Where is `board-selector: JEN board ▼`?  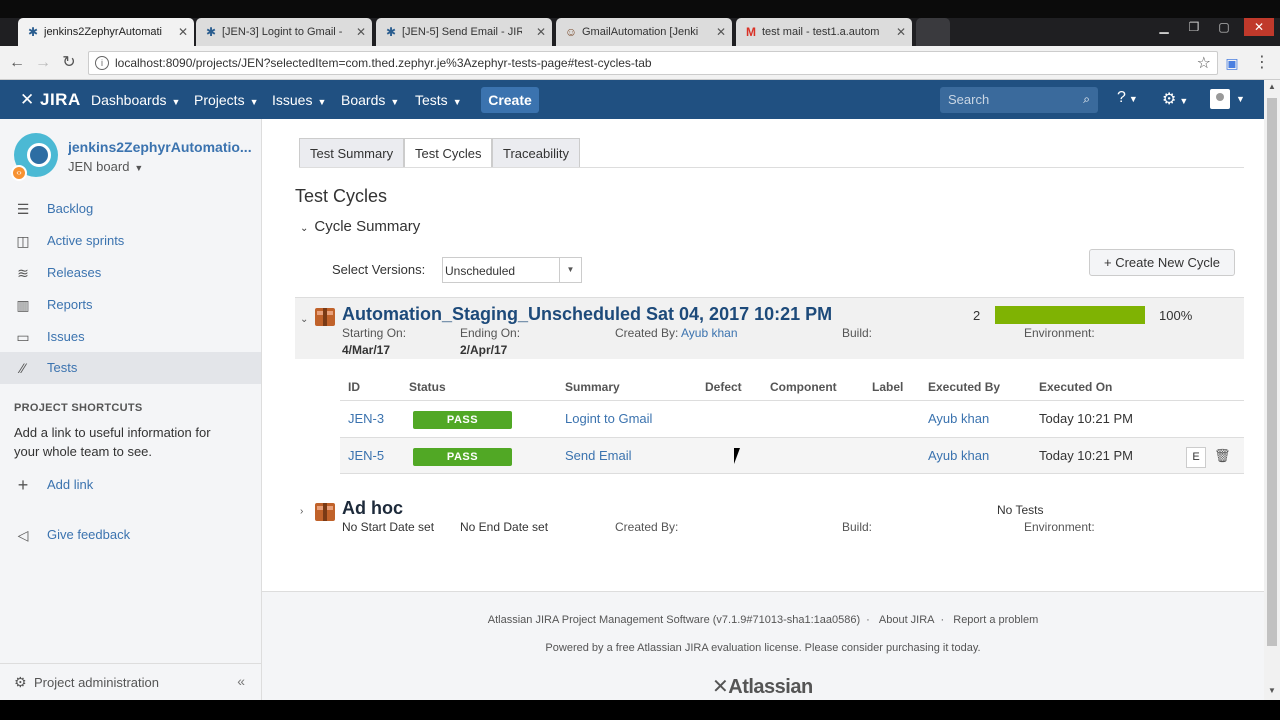
board-selector: JEN board ▼ is located at coordinates (105, 166).